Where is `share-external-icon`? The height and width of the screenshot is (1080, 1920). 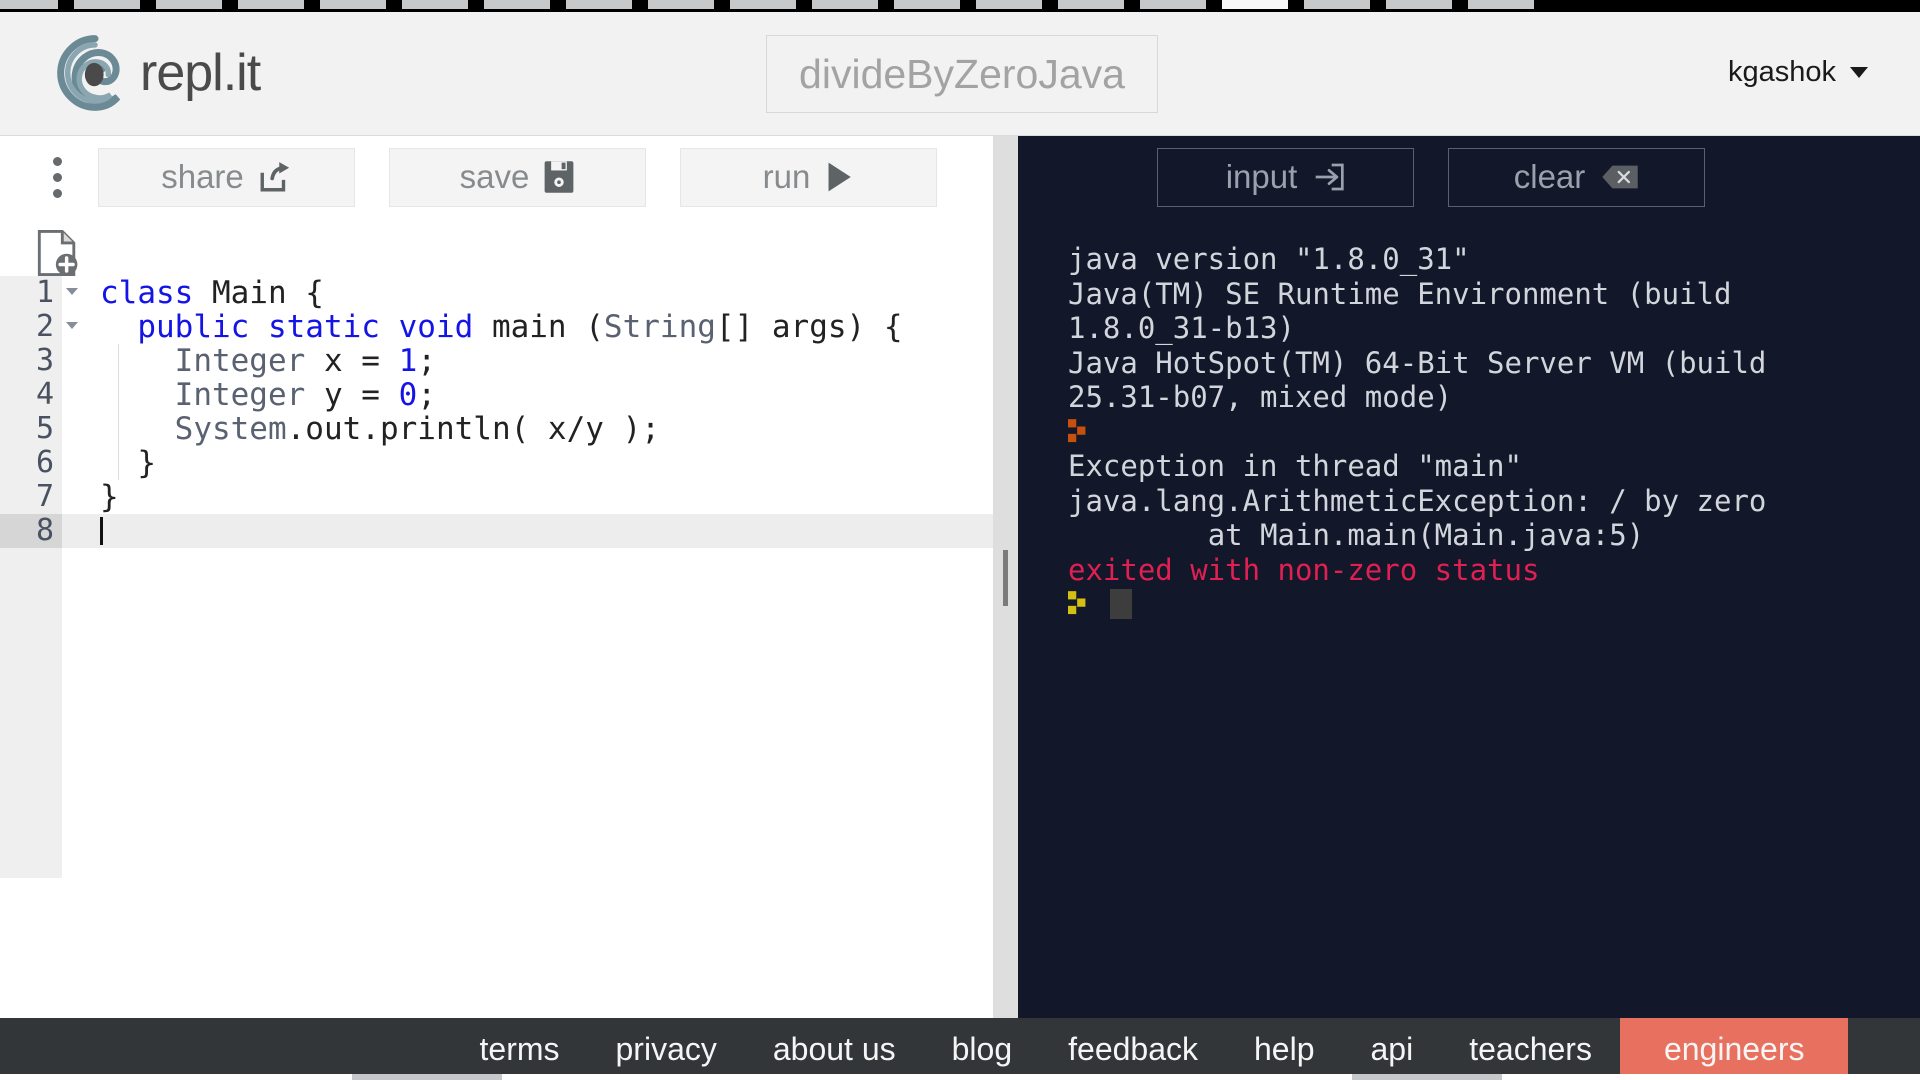
share-external-icon is located at coordinates (274, 177).